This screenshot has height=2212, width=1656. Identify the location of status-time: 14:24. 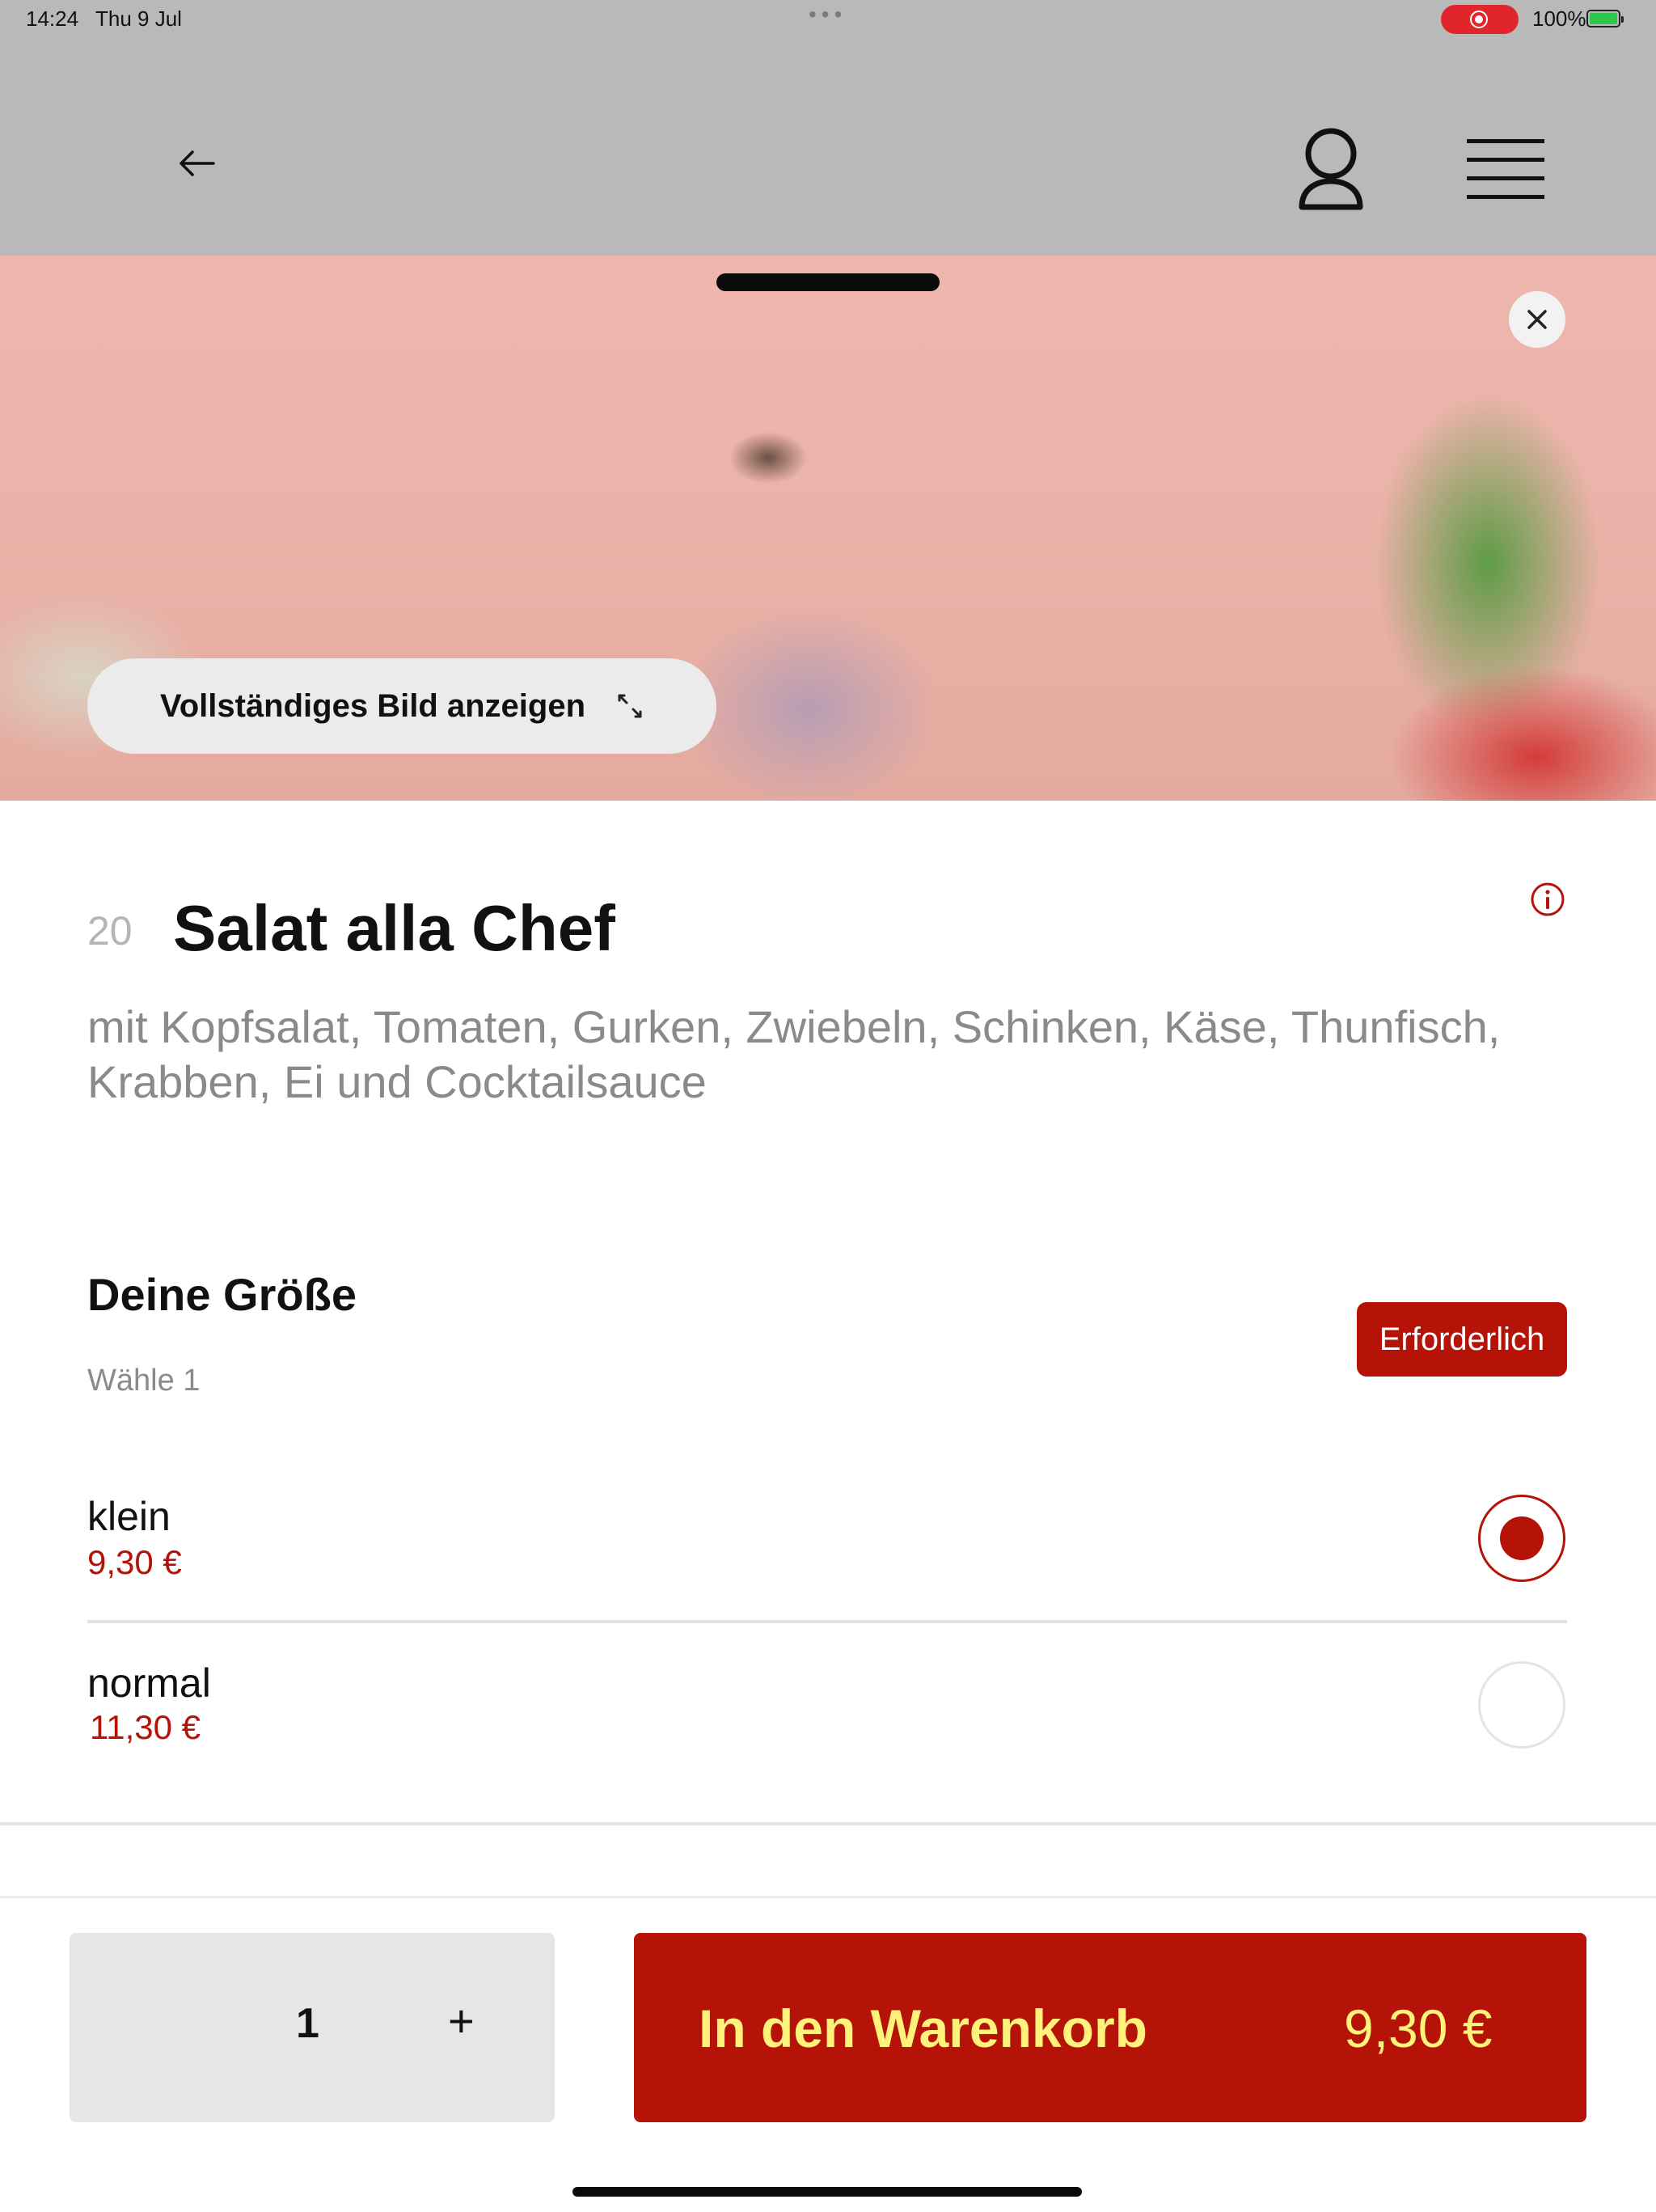
(52, 18).